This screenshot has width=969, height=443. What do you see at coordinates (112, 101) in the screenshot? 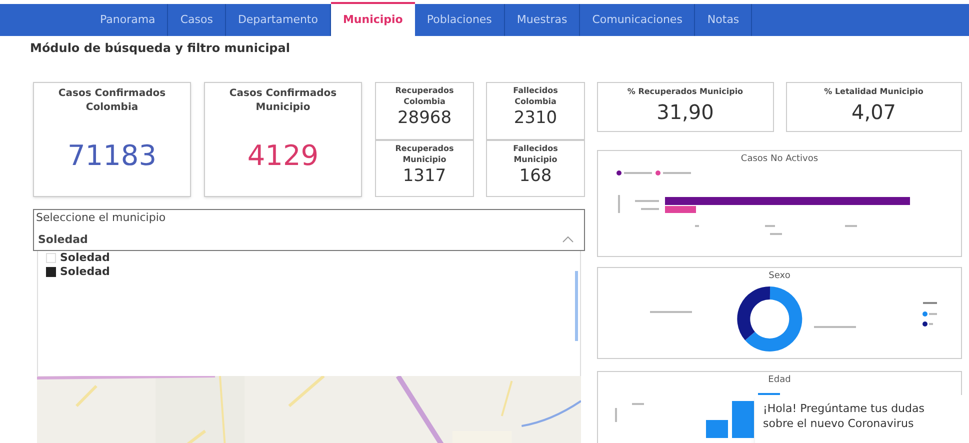
I see `kpi-title: Casos Confirmados Colombia` at bounding box center [112, 101].